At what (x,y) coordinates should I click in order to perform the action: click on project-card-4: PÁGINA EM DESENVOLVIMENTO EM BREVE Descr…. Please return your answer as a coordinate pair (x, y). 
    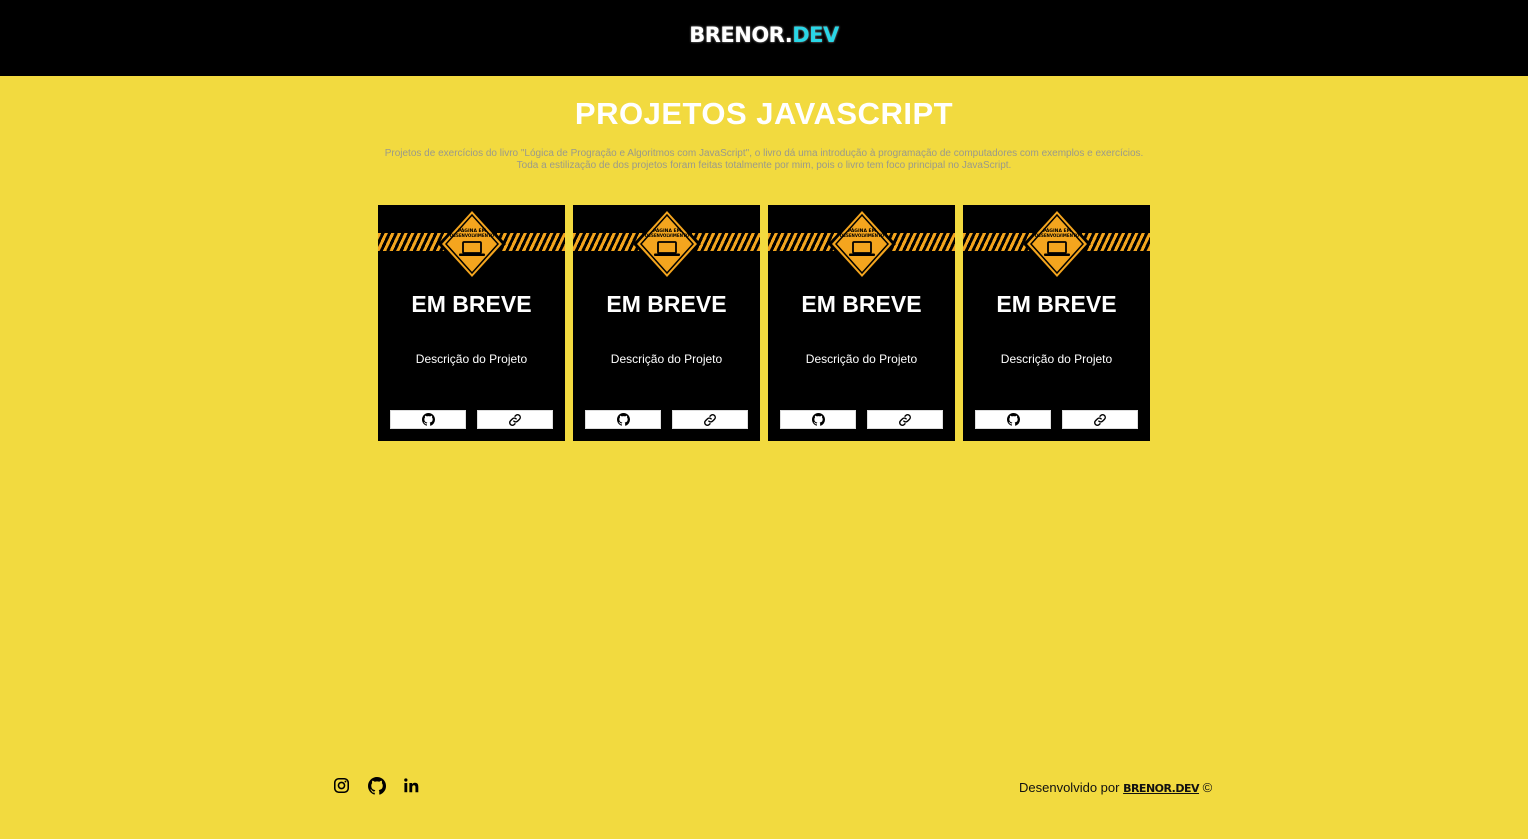
    Looking at the image, I should click on (1056, 323).